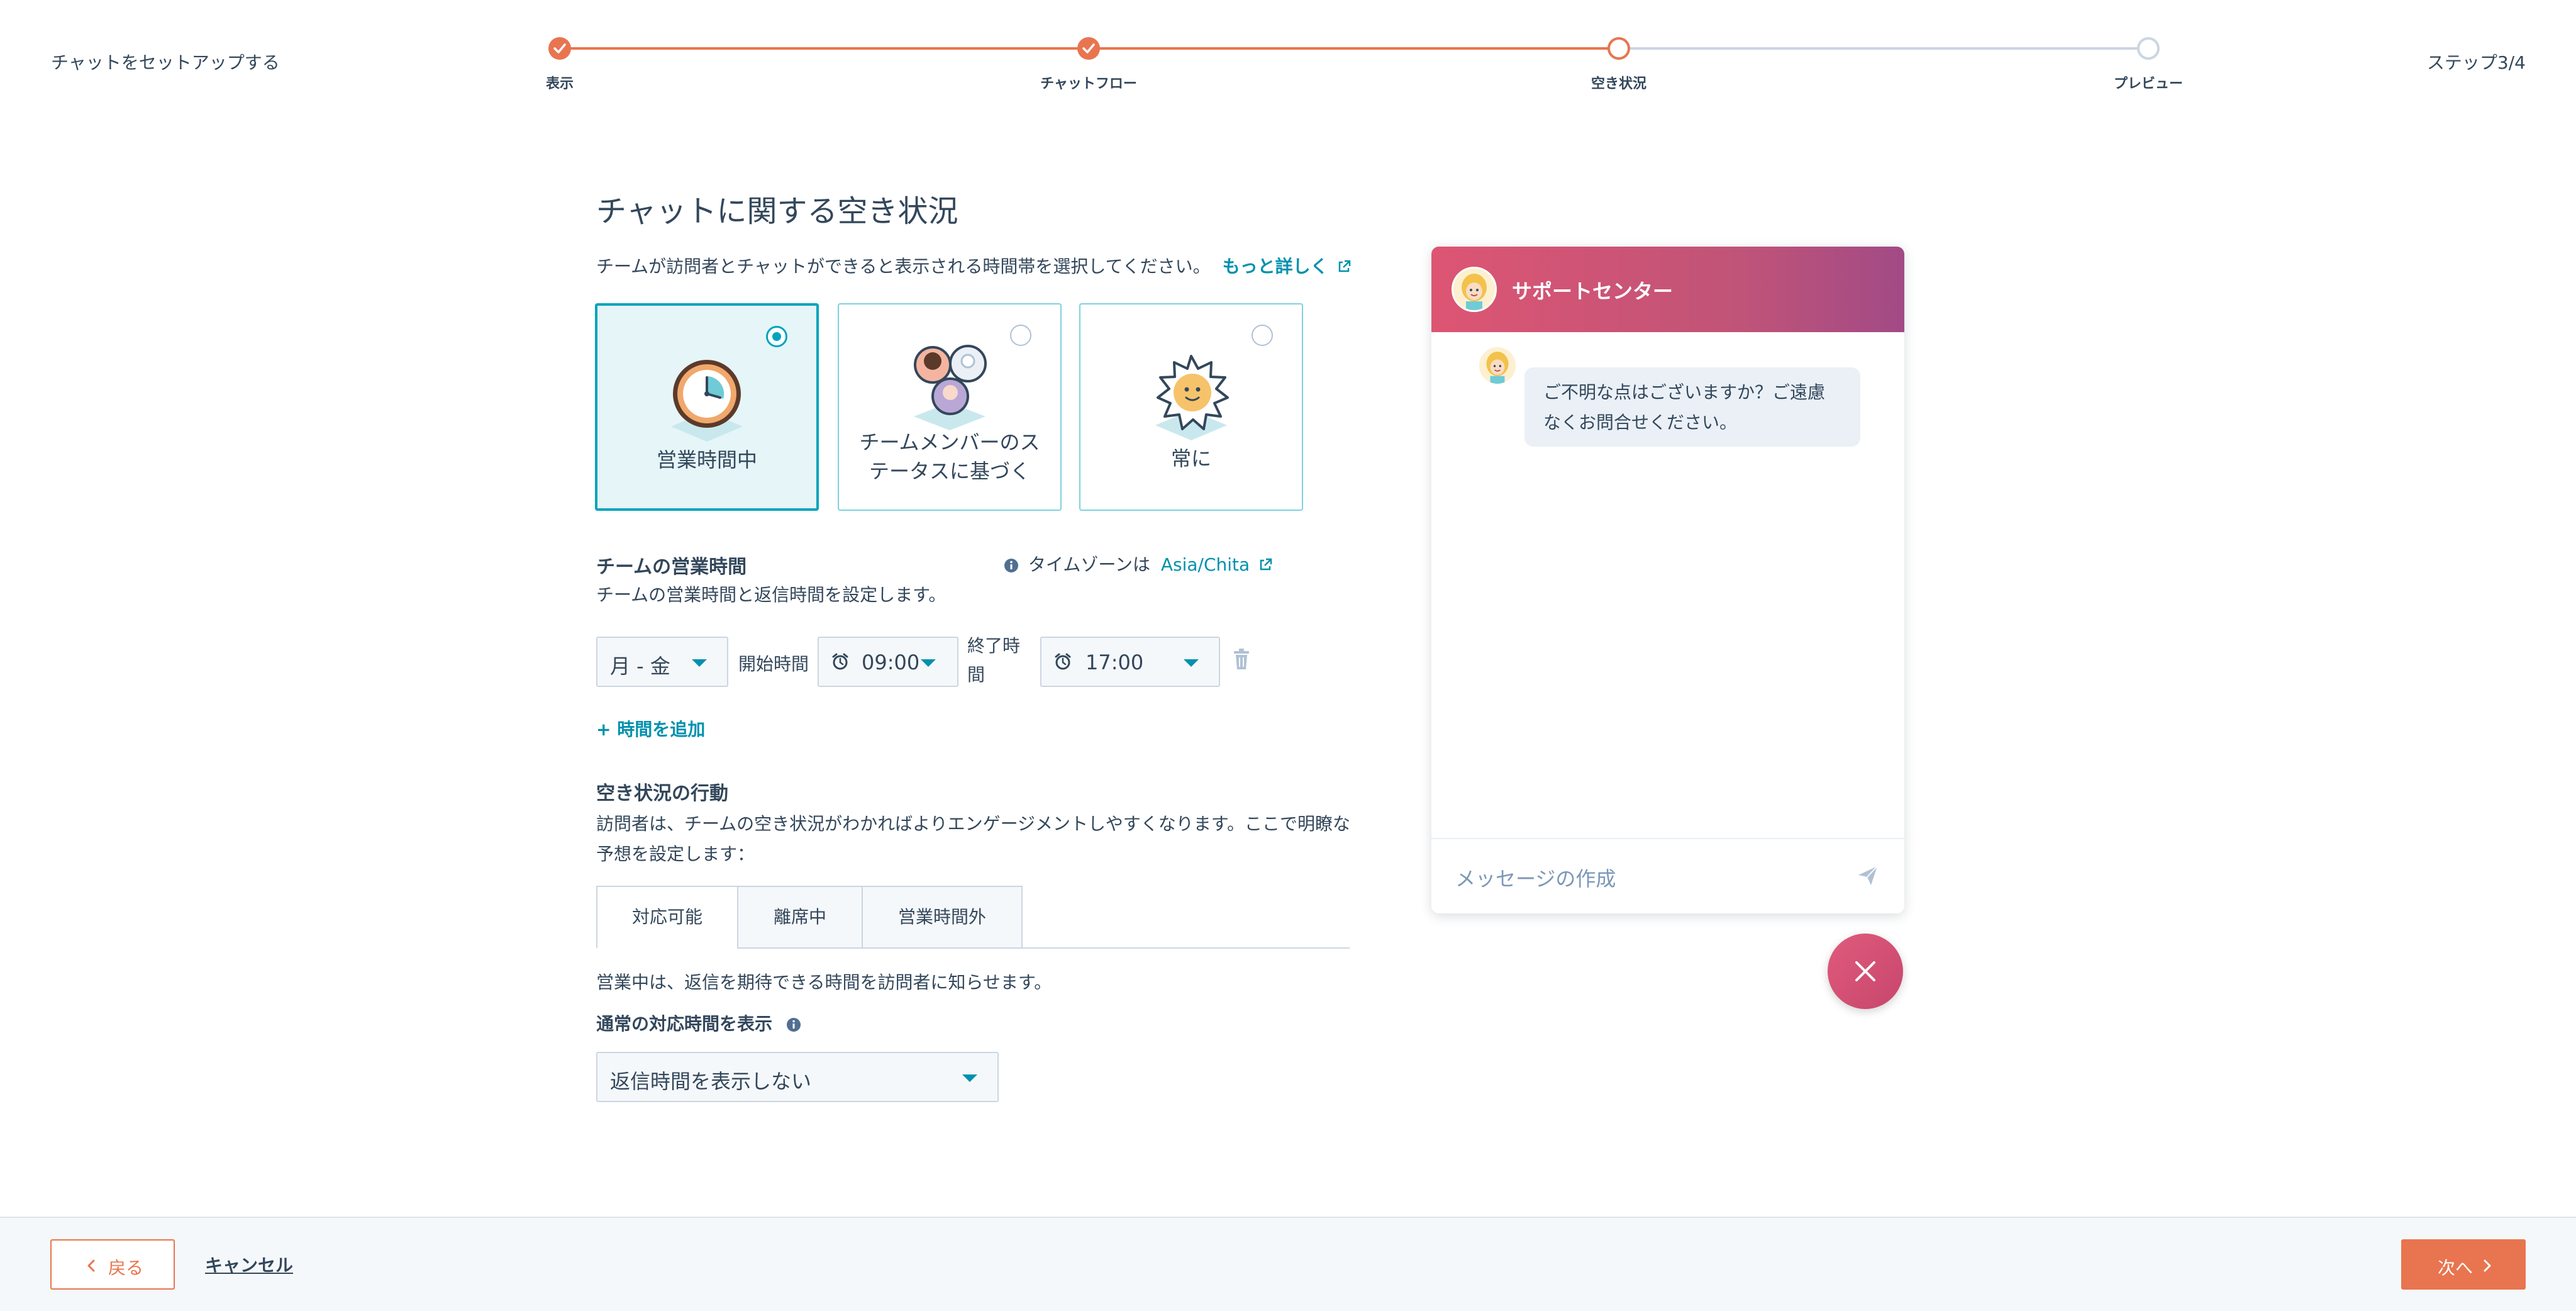 The image size is (2576, 1311). I want to click on option-team-status: チームメンバーのス テータスに基づく, so click(950, 407).